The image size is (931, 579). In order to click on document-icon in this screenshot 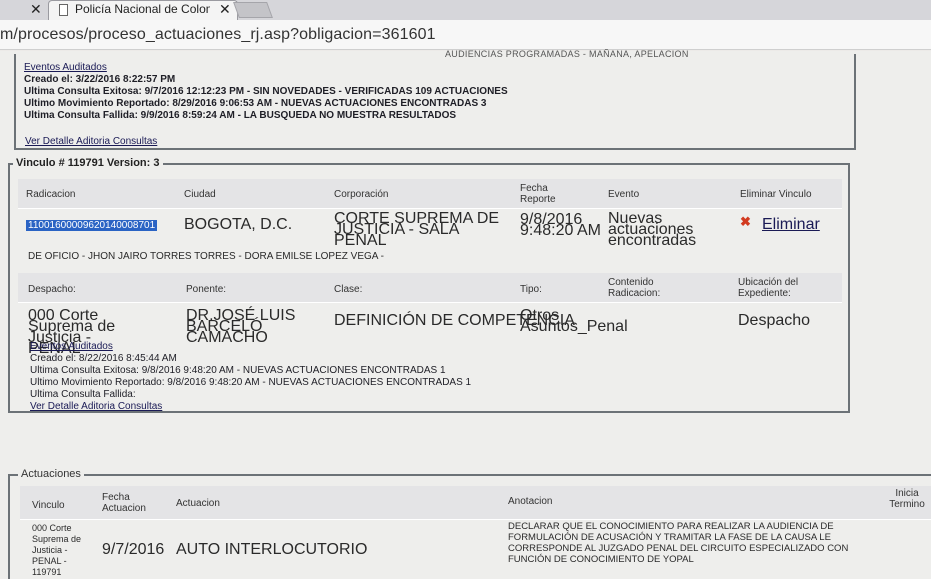, I will do `click(63, 10)`.